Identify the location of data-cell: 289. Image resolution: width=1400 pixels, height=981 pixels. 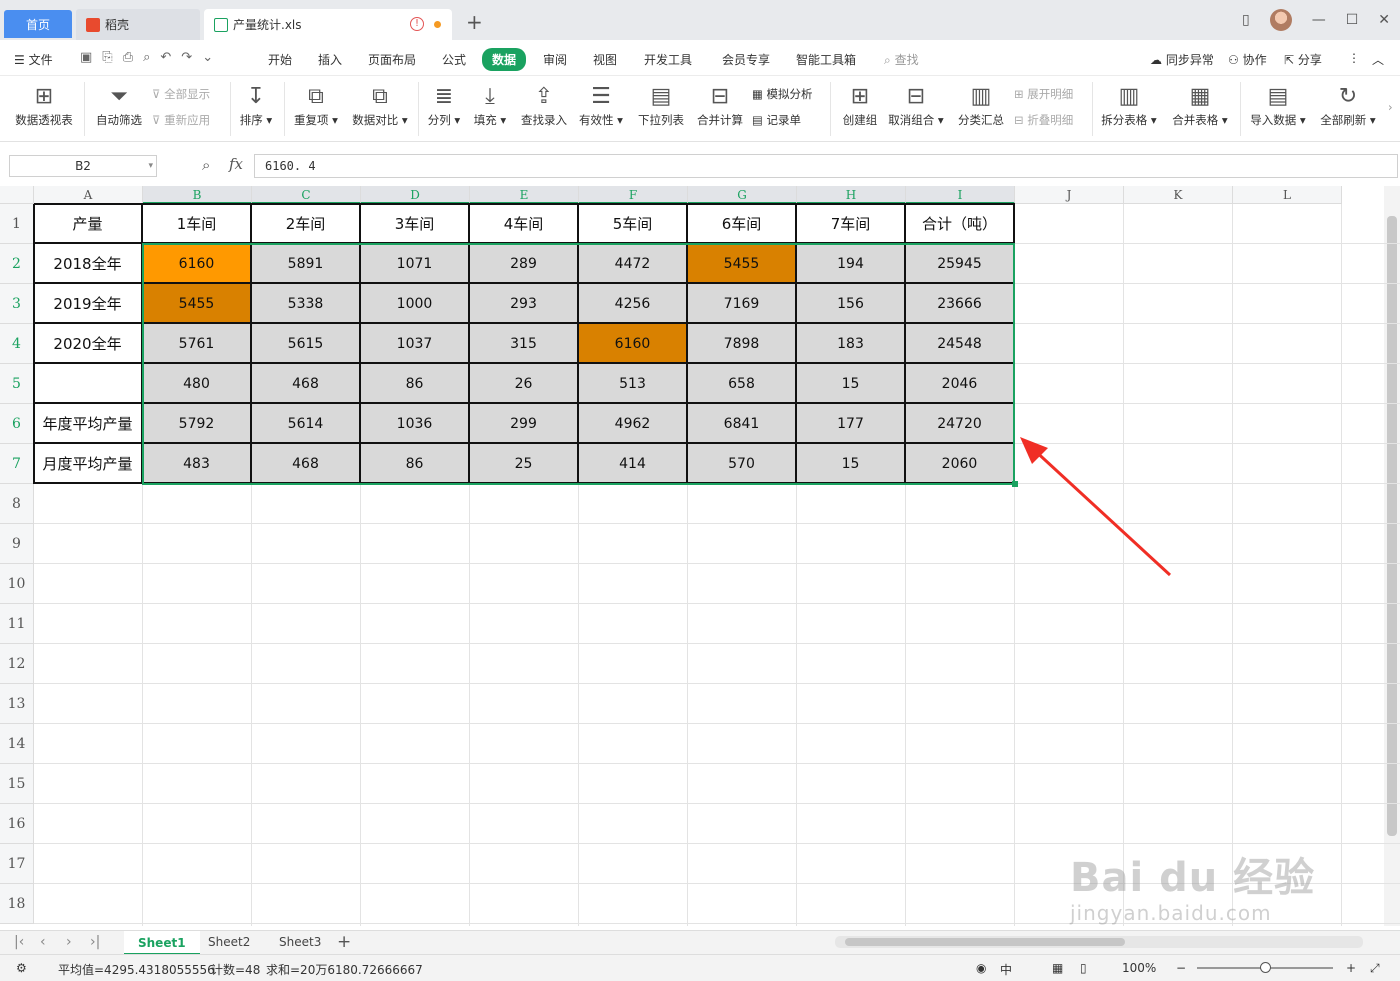
(524, 264).